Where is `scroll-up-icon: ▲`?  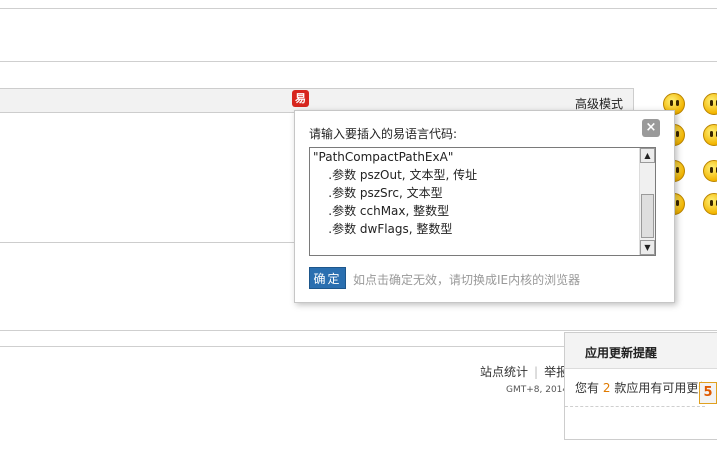 scroll-up-icon: ▲ is located at coordinates (647, 155).